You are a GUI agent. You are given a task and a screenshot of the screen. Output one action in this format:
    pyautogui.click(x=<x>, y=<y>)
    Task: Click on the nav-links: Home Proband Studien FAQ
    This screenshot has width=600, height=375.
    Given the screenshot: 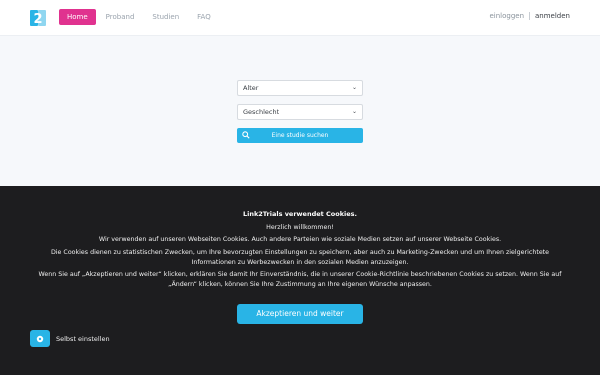 What is the action you would take?
    pyautogui.click(x=140, y=17)
    